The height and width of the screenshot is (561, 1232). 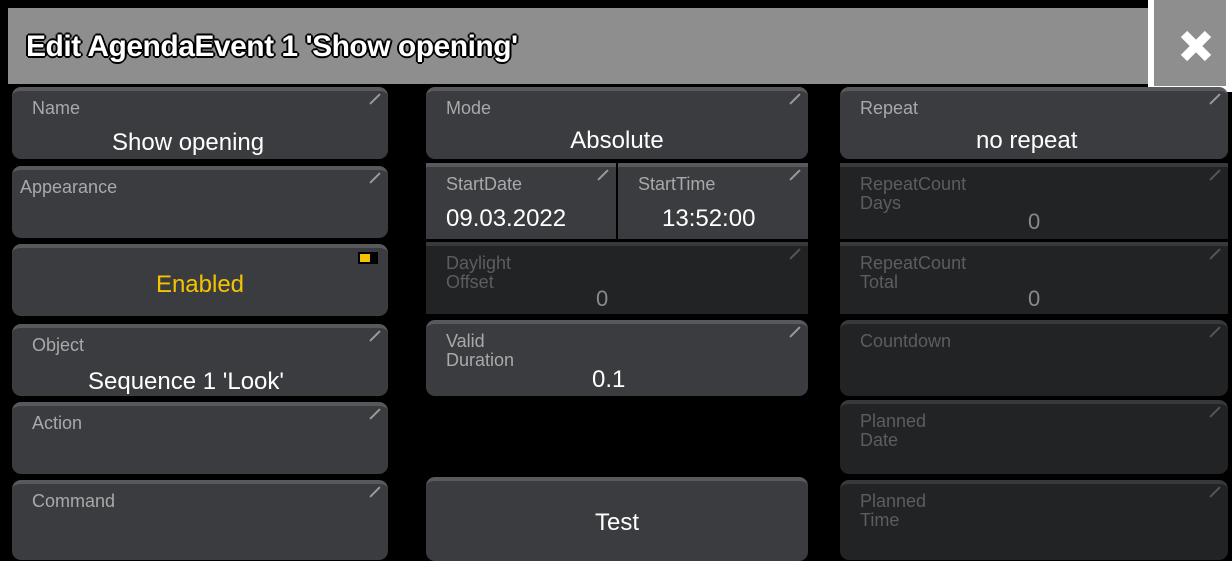 I want to click on planned-time-label: Planned Time, so click(x=893, y=511).